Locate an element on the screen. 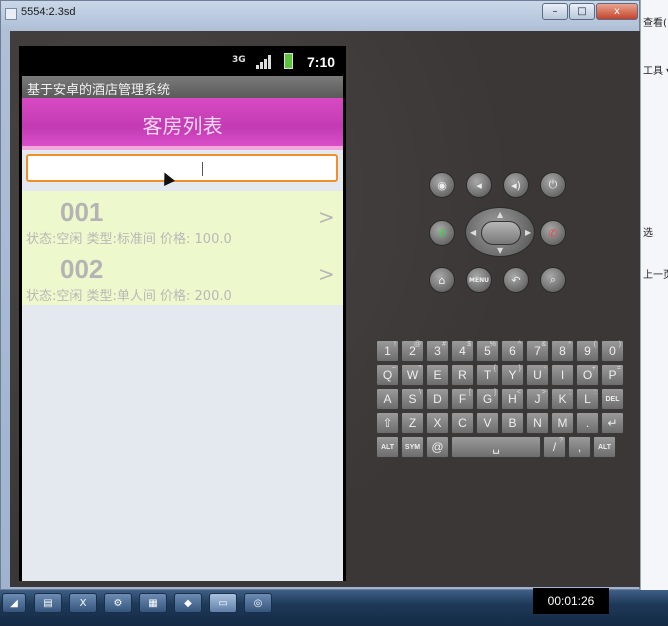 The height and width of the screenshot is (626, 668). key-label: 4 is located at coordinates (462, 351).